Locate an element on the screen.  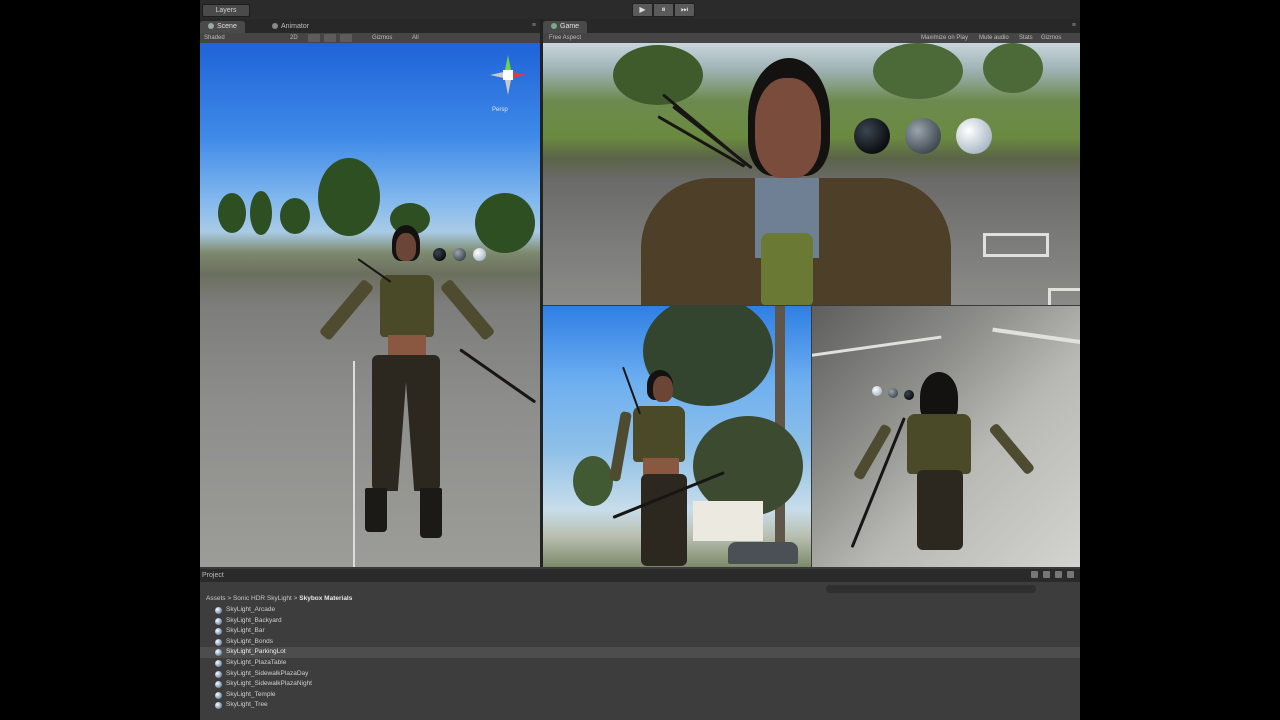
filter-type-icon is located at coordinates (1046, 574).